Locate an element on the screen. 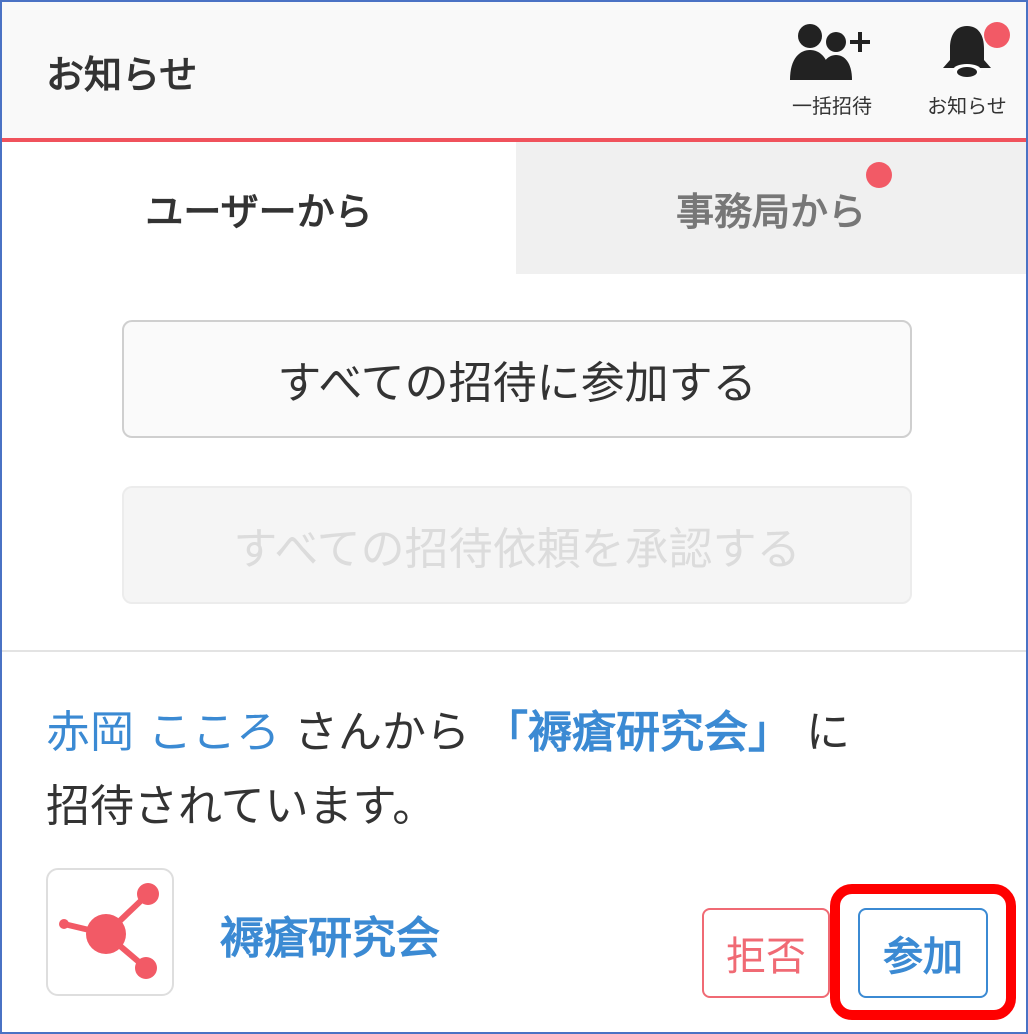 The image size is (1028, 1034). approve-all-button: すべての招待依頼を承認する is located at coordinates (517, 545).